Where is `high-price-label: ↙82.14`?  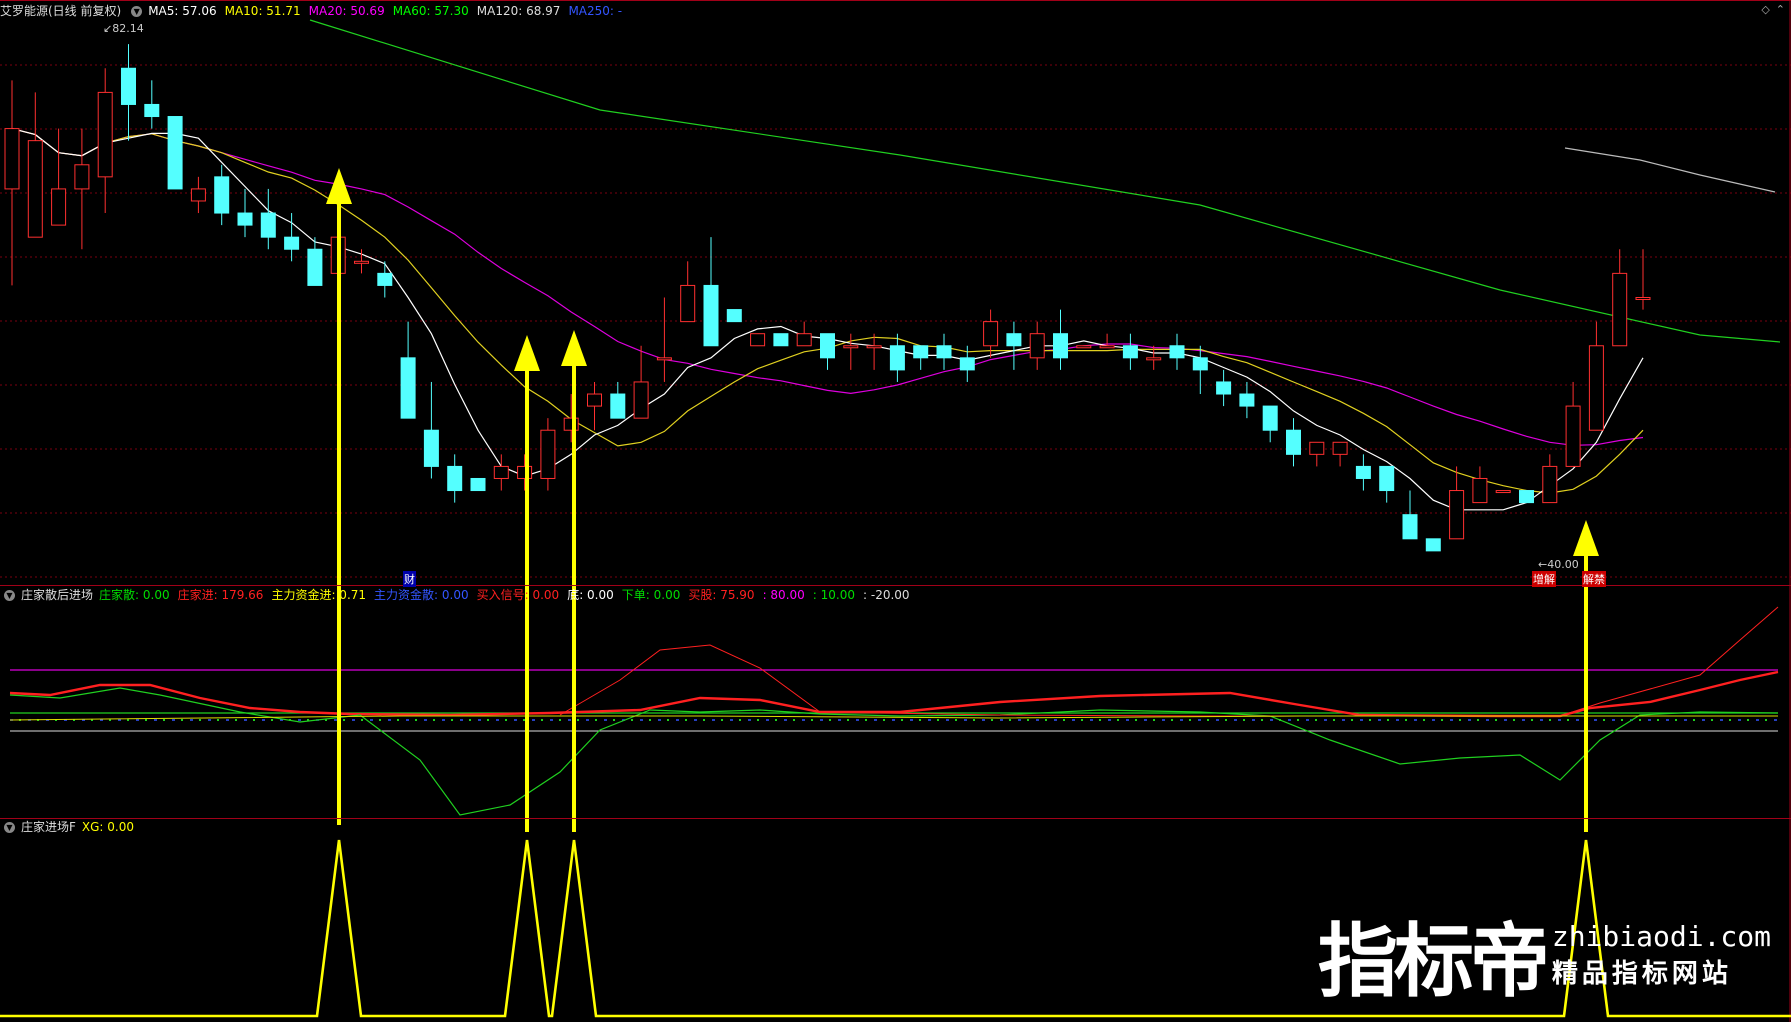 high-price-label: ↙82.14 is located at coordinates (123, 28).